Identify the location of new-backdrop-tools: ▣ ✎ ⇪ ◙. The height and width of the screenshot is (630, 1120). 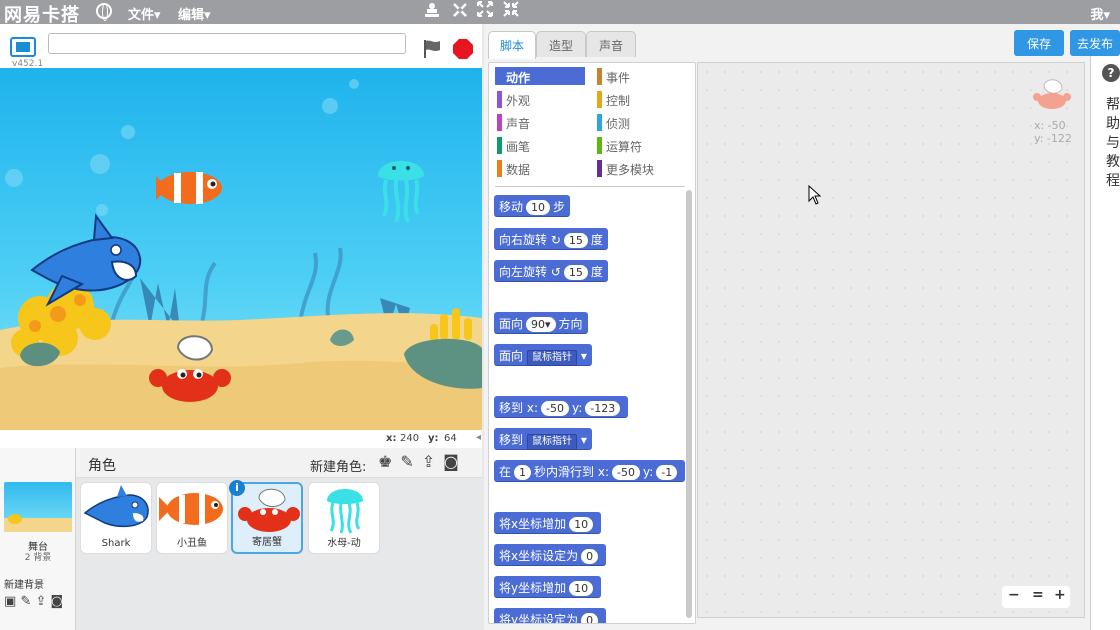
(39, 602).